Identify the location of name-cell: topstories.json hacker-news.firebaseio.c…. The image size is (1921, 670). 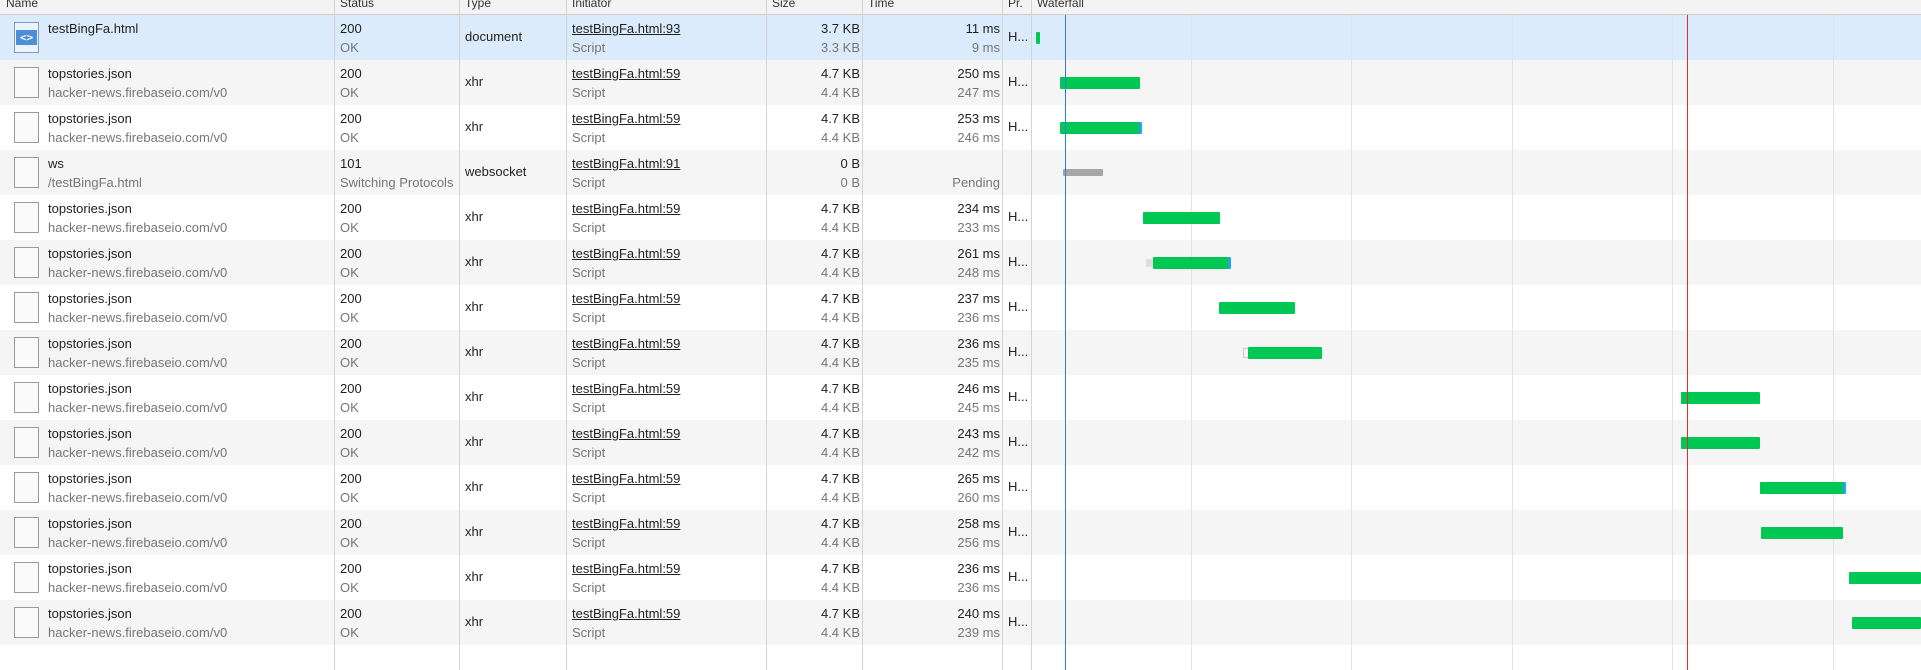
(190, 127).